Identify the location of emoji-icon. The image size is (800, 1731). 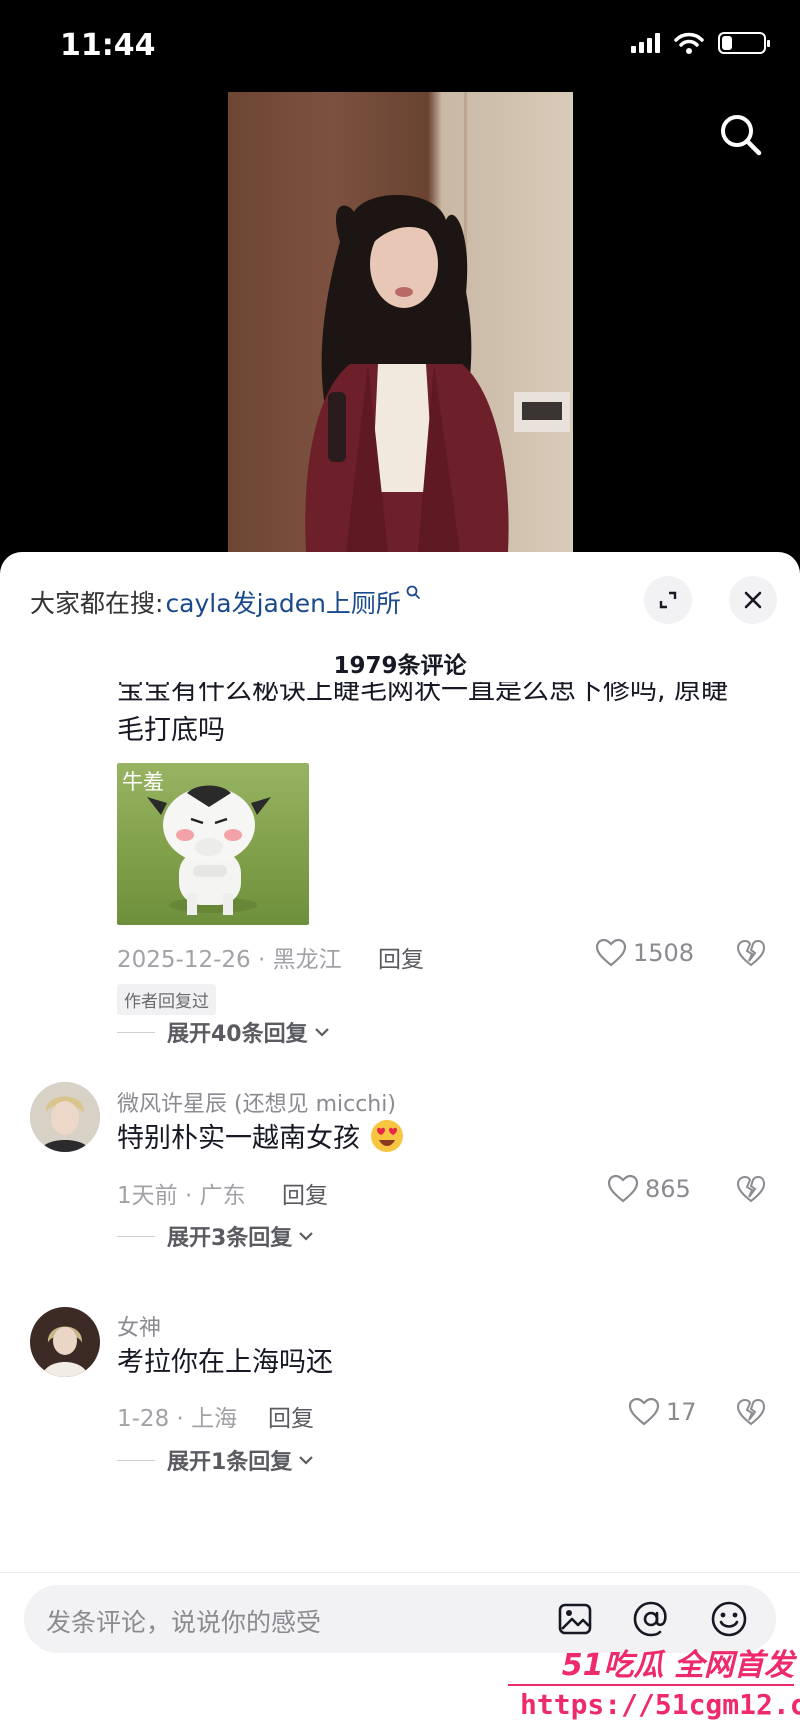
(729, 1619).